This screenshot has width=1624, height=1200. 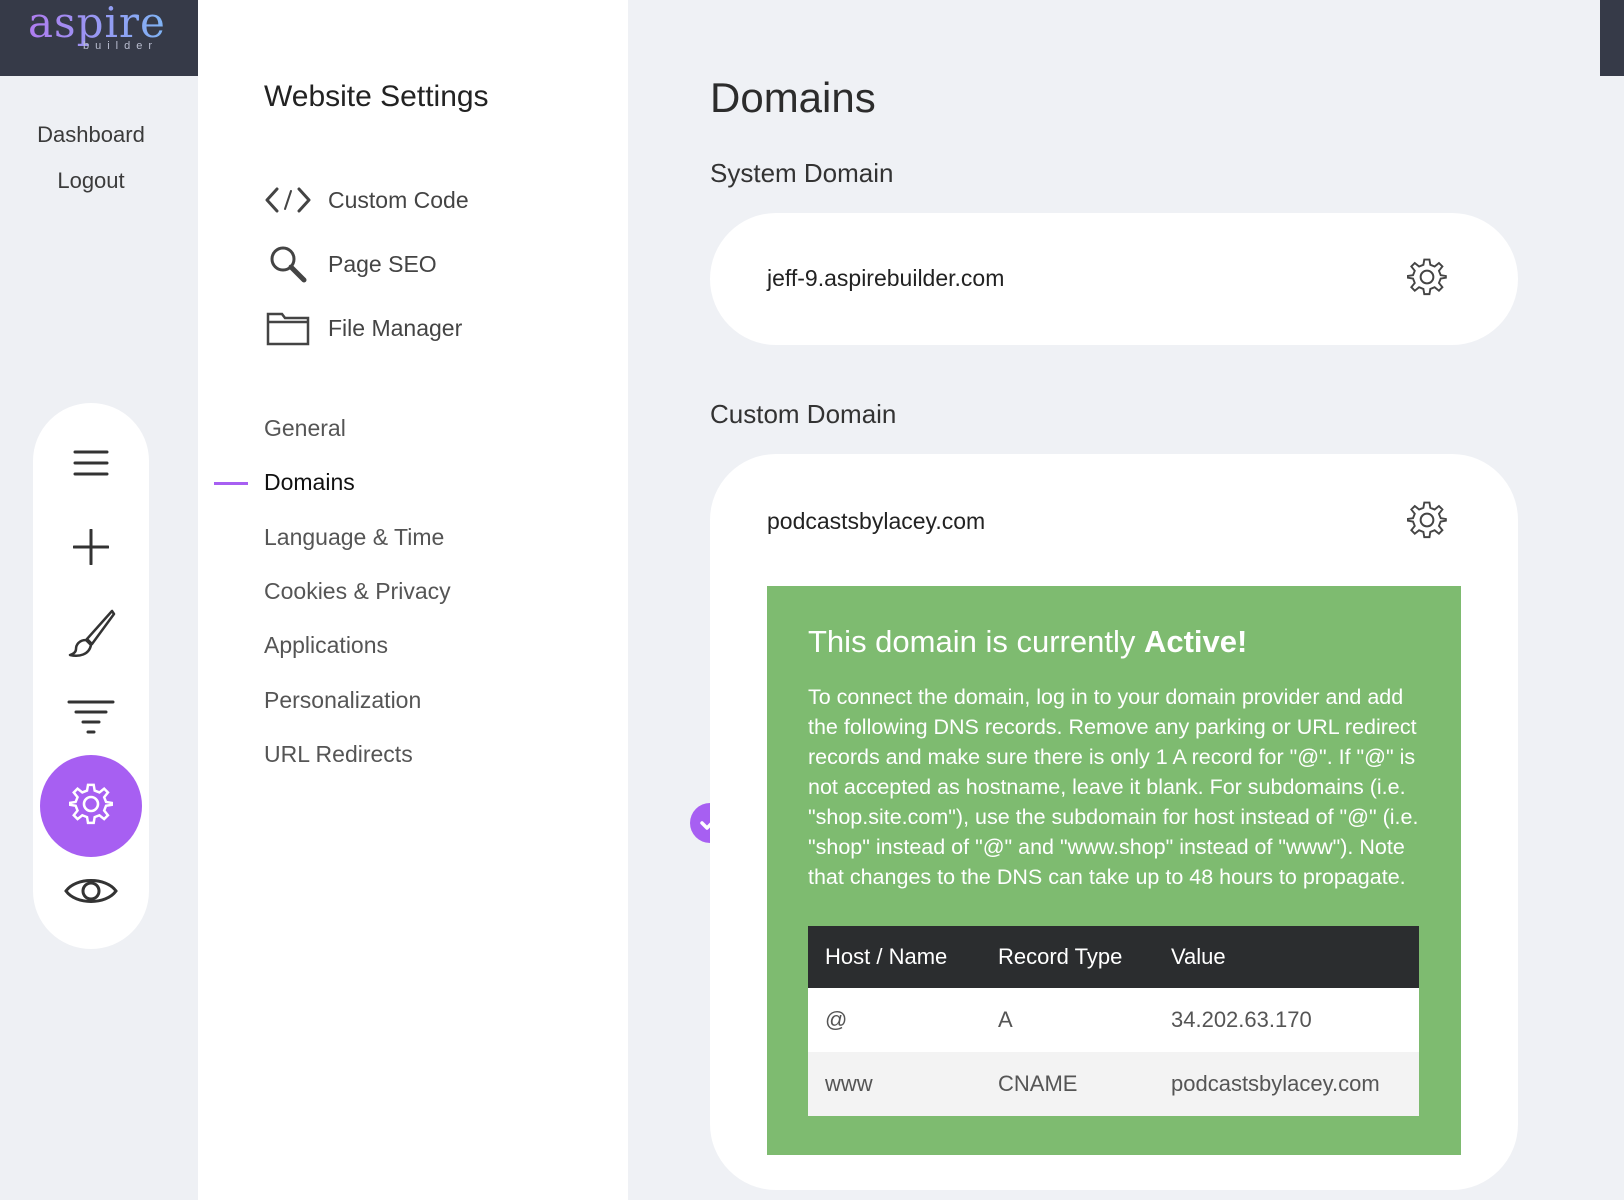 I want to click on dns-value: 34.202.63.170, so click(x=1286, y=1020).